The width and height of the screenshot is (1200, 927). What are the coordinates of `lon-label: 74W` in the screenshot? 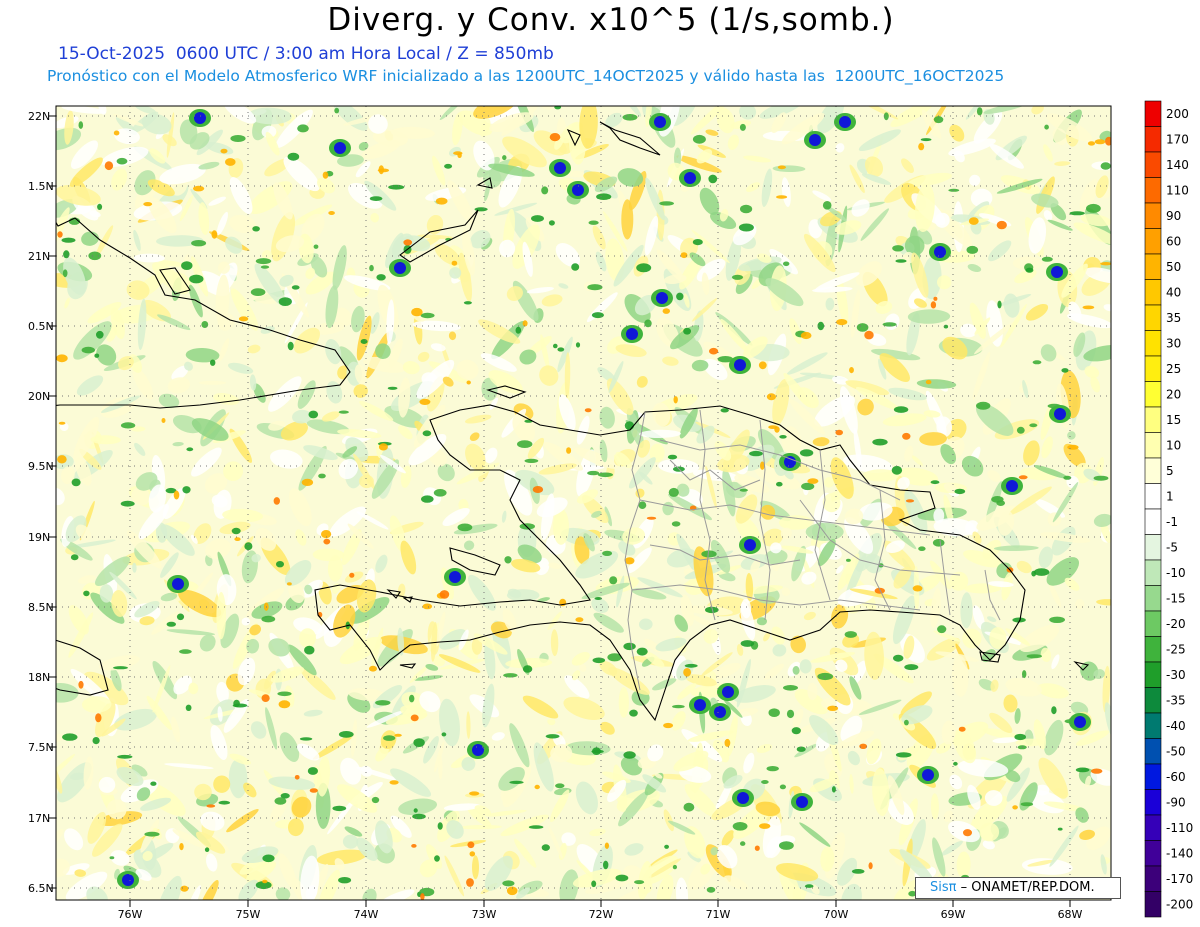 It's located at (366, 914).